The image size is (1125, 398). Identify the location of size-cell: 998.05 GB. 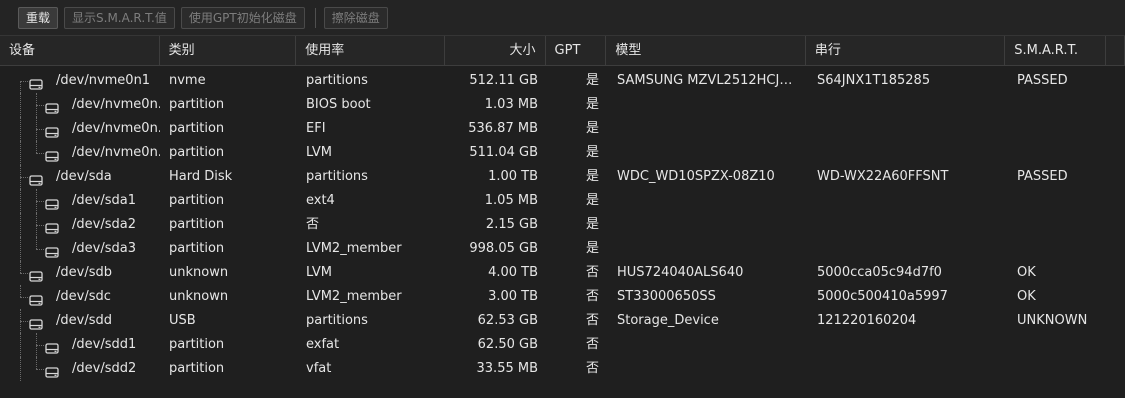
(503, 248).